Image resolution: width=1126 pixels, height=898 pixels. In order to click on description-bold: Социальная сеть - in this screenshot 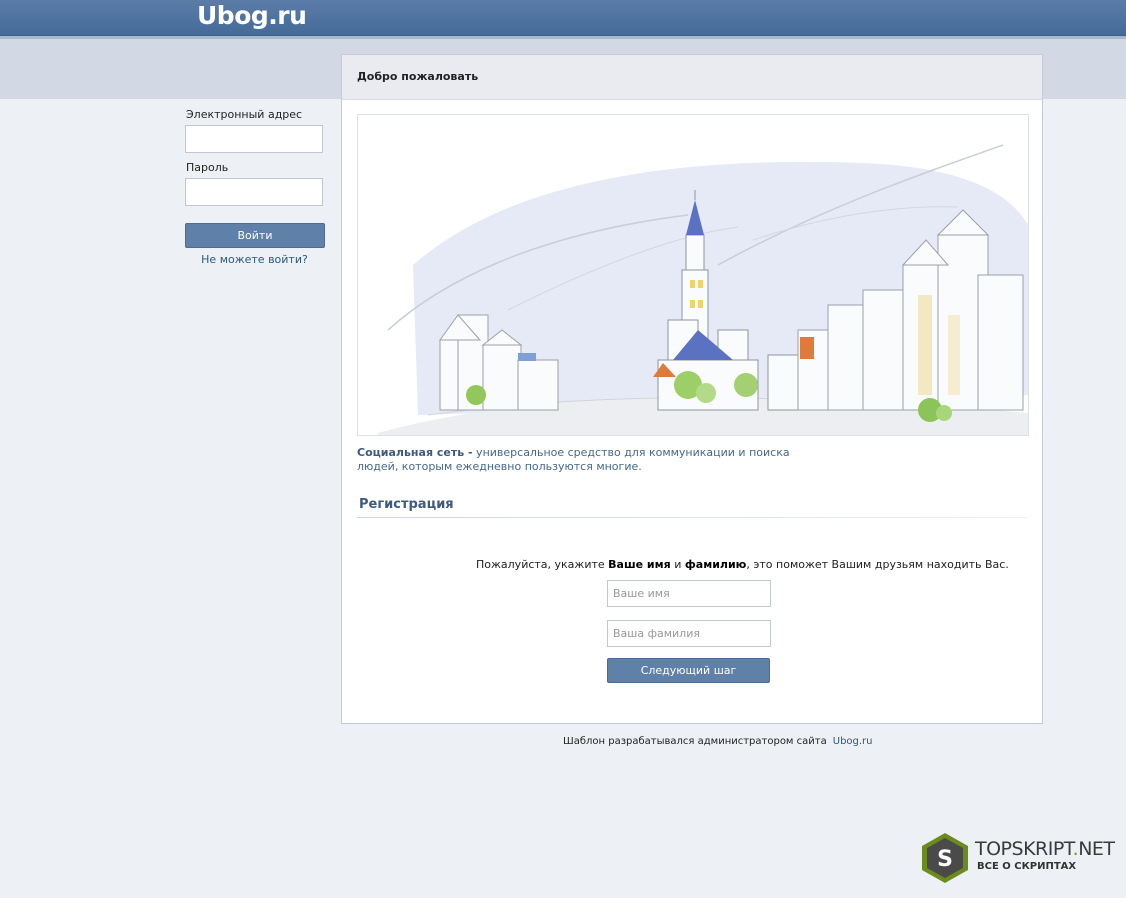, I will do `click(415, 452)`.